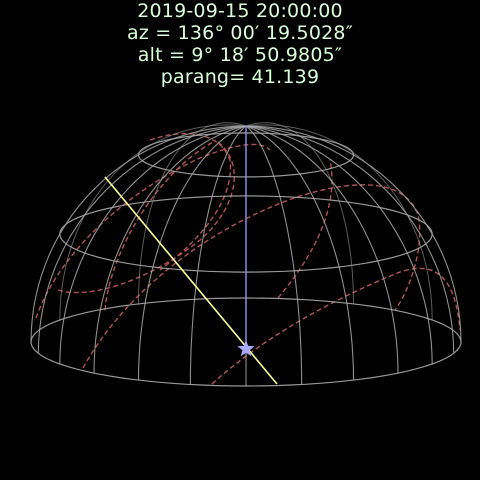  I want to click on parallactic-angle-label: parang= 41.139, so click(240, 77).